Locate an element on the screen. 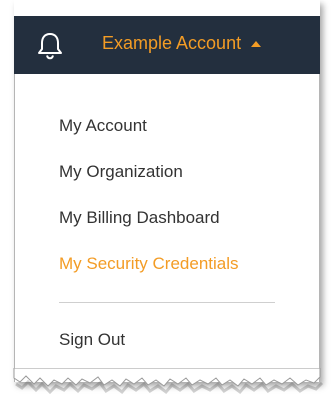  caret-up-icon is located at coordinates (256, 43).